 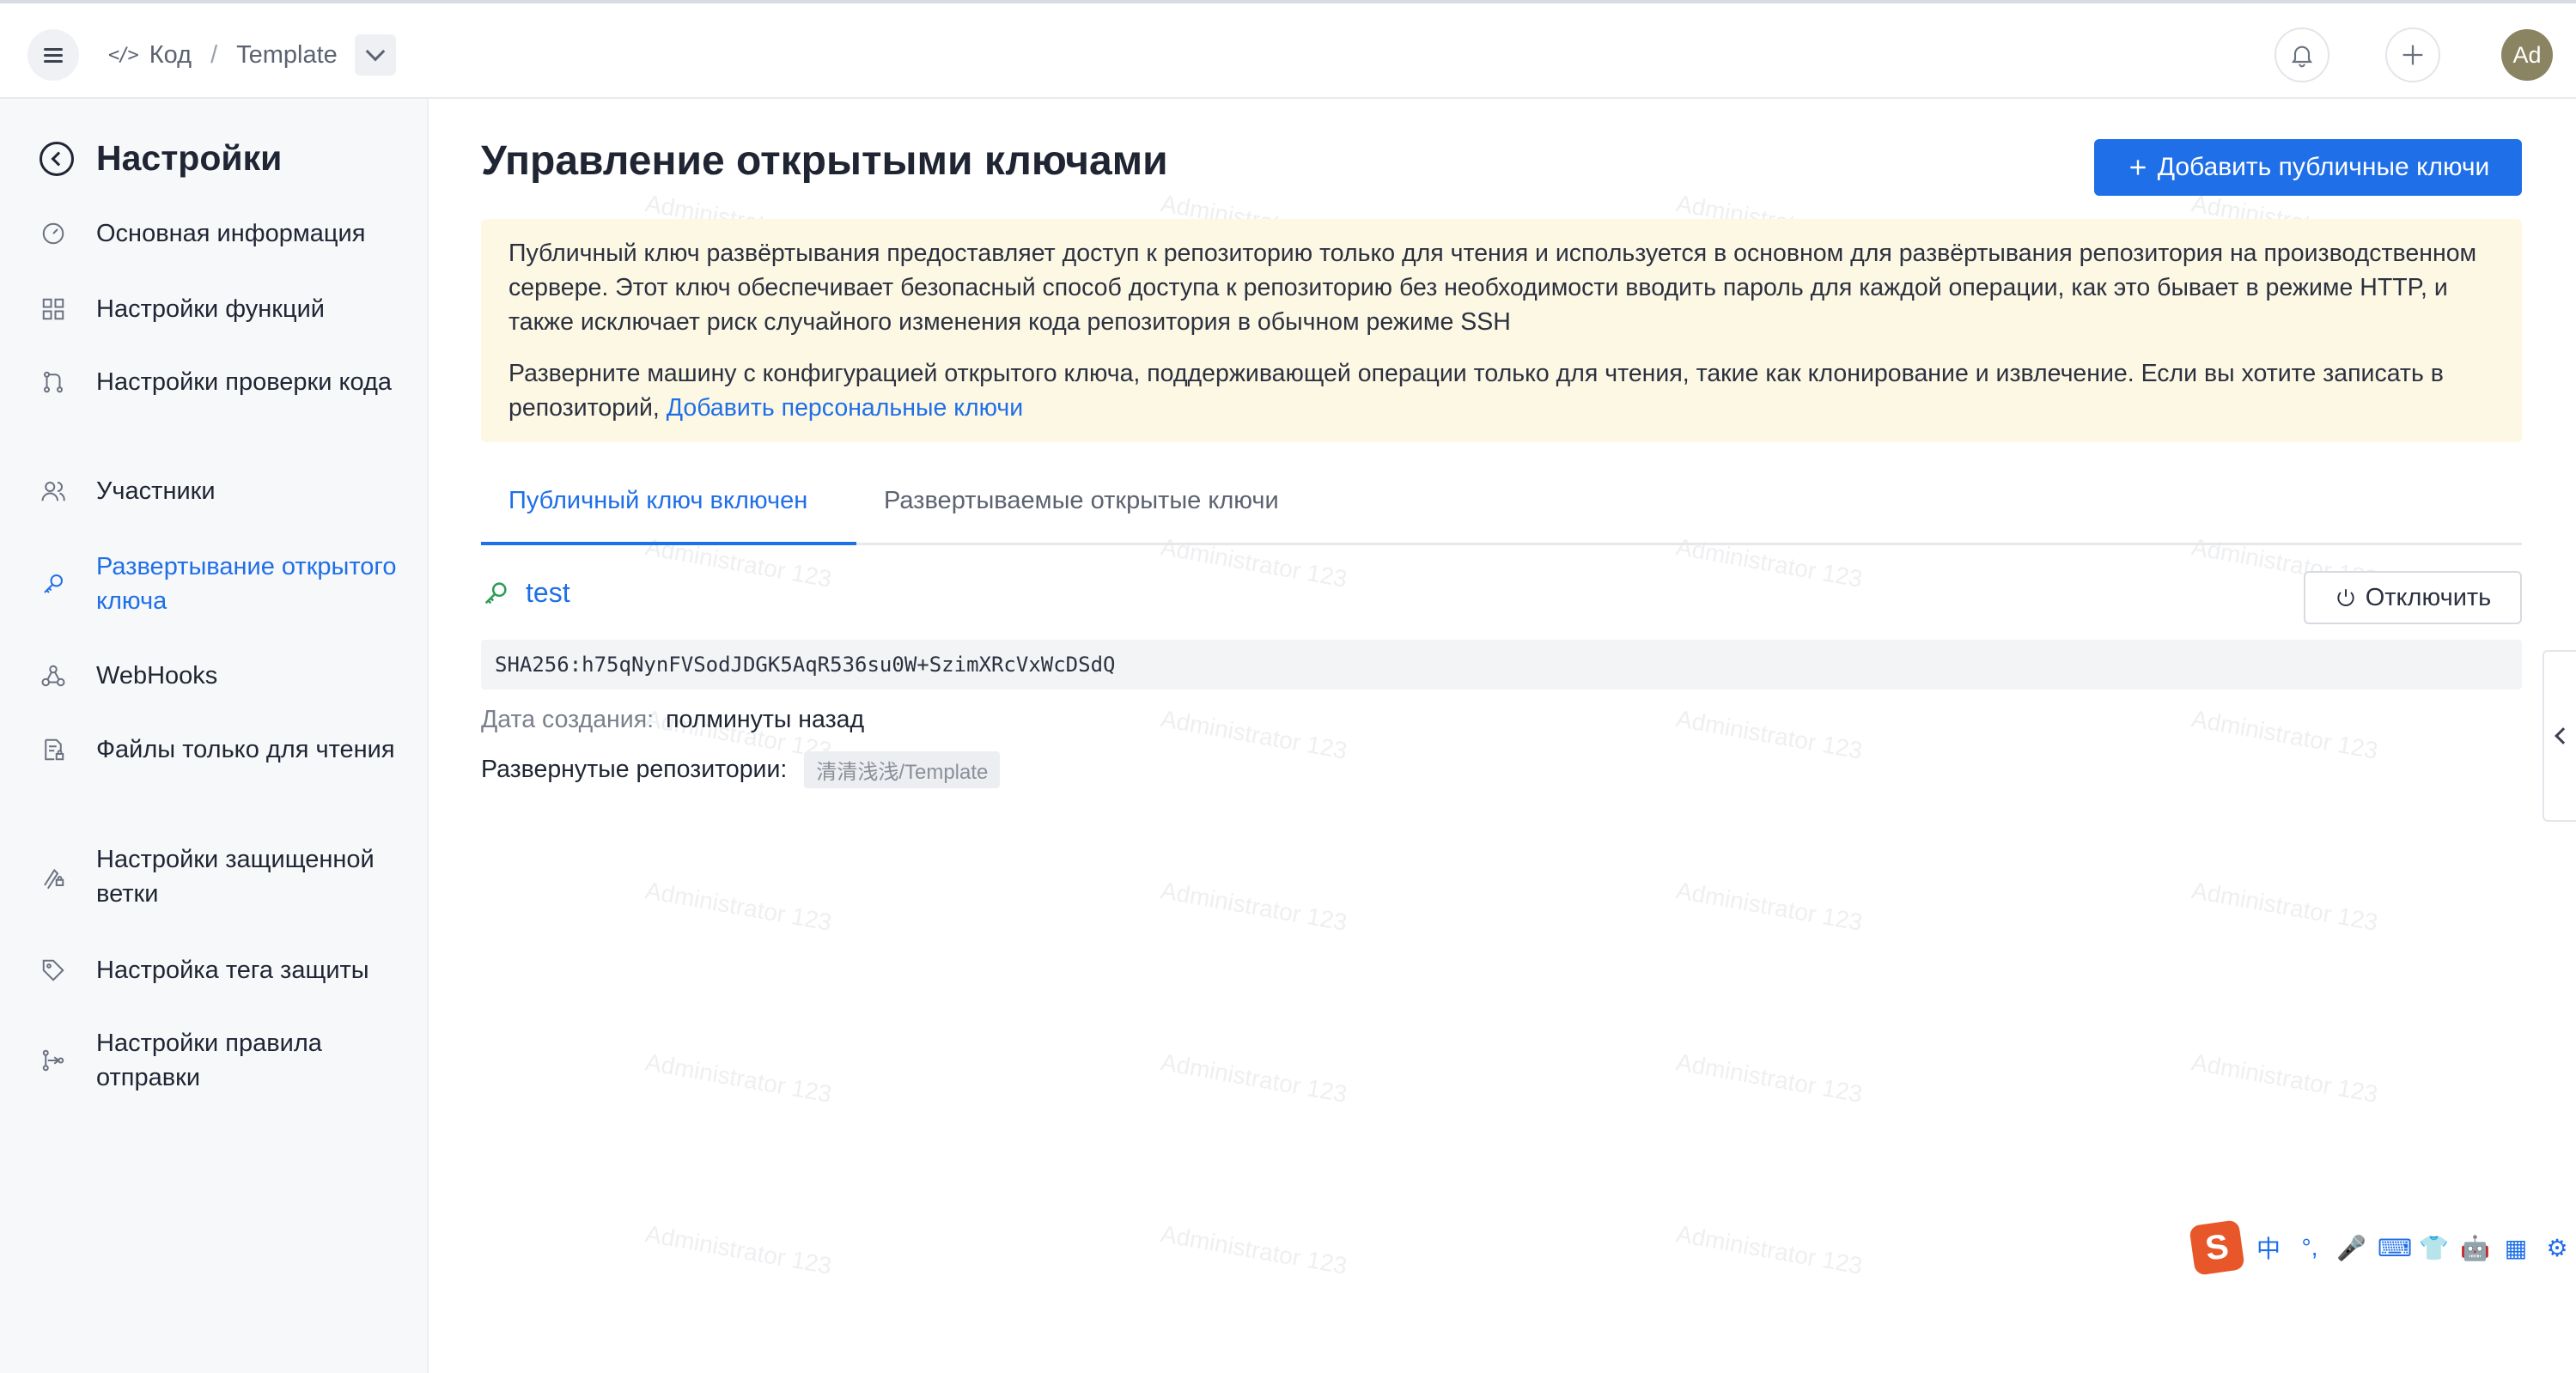 I want to click on sidebar-item-label: Файлы только для чтения, so click(x=245, y=749).